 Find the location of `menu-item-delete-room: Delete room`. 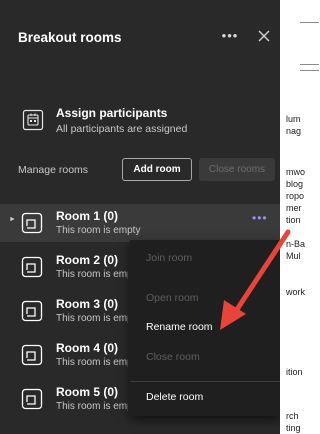

menu-item-delete-room: Delete room is located at coordinates (205, 397).